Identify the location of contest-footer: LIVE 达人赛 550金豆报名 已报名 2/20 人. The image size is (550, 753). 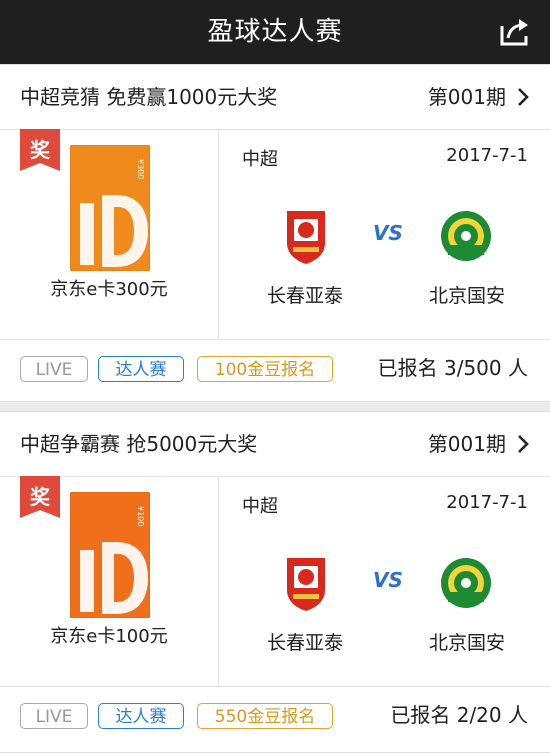
(275, 717).